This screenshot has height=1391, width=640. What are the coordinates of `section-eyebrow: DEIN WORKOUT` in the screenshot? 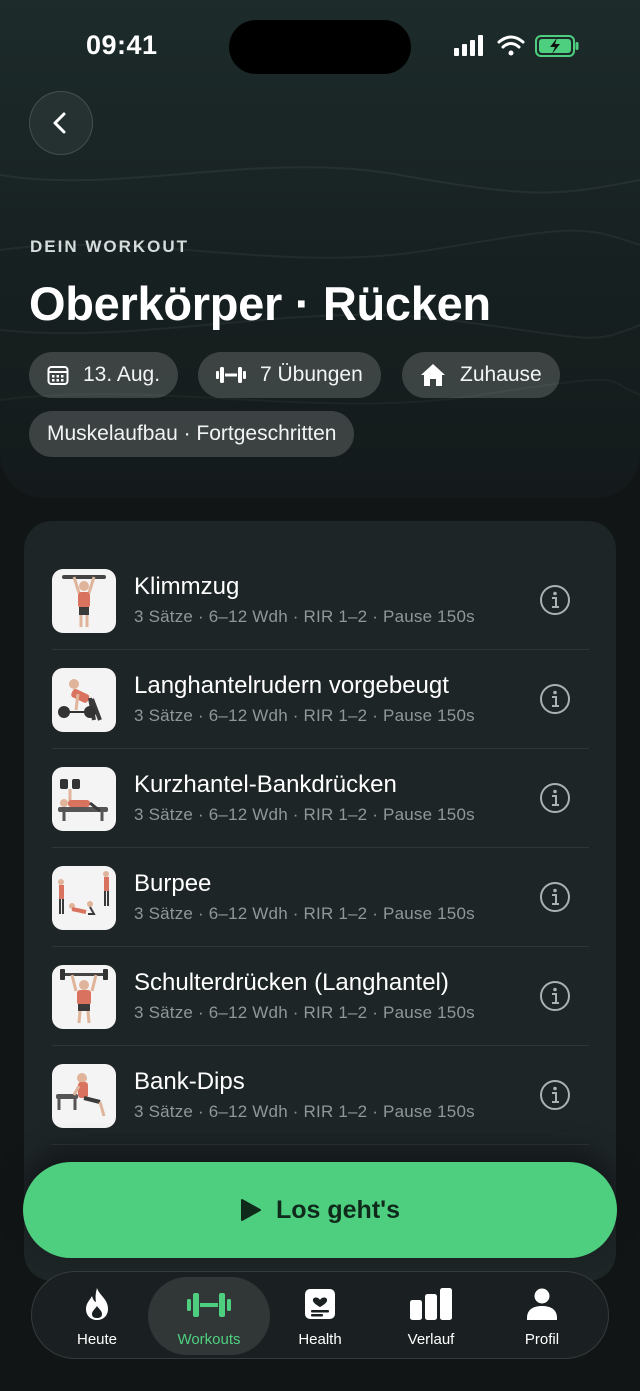 It's located at (110, 246).